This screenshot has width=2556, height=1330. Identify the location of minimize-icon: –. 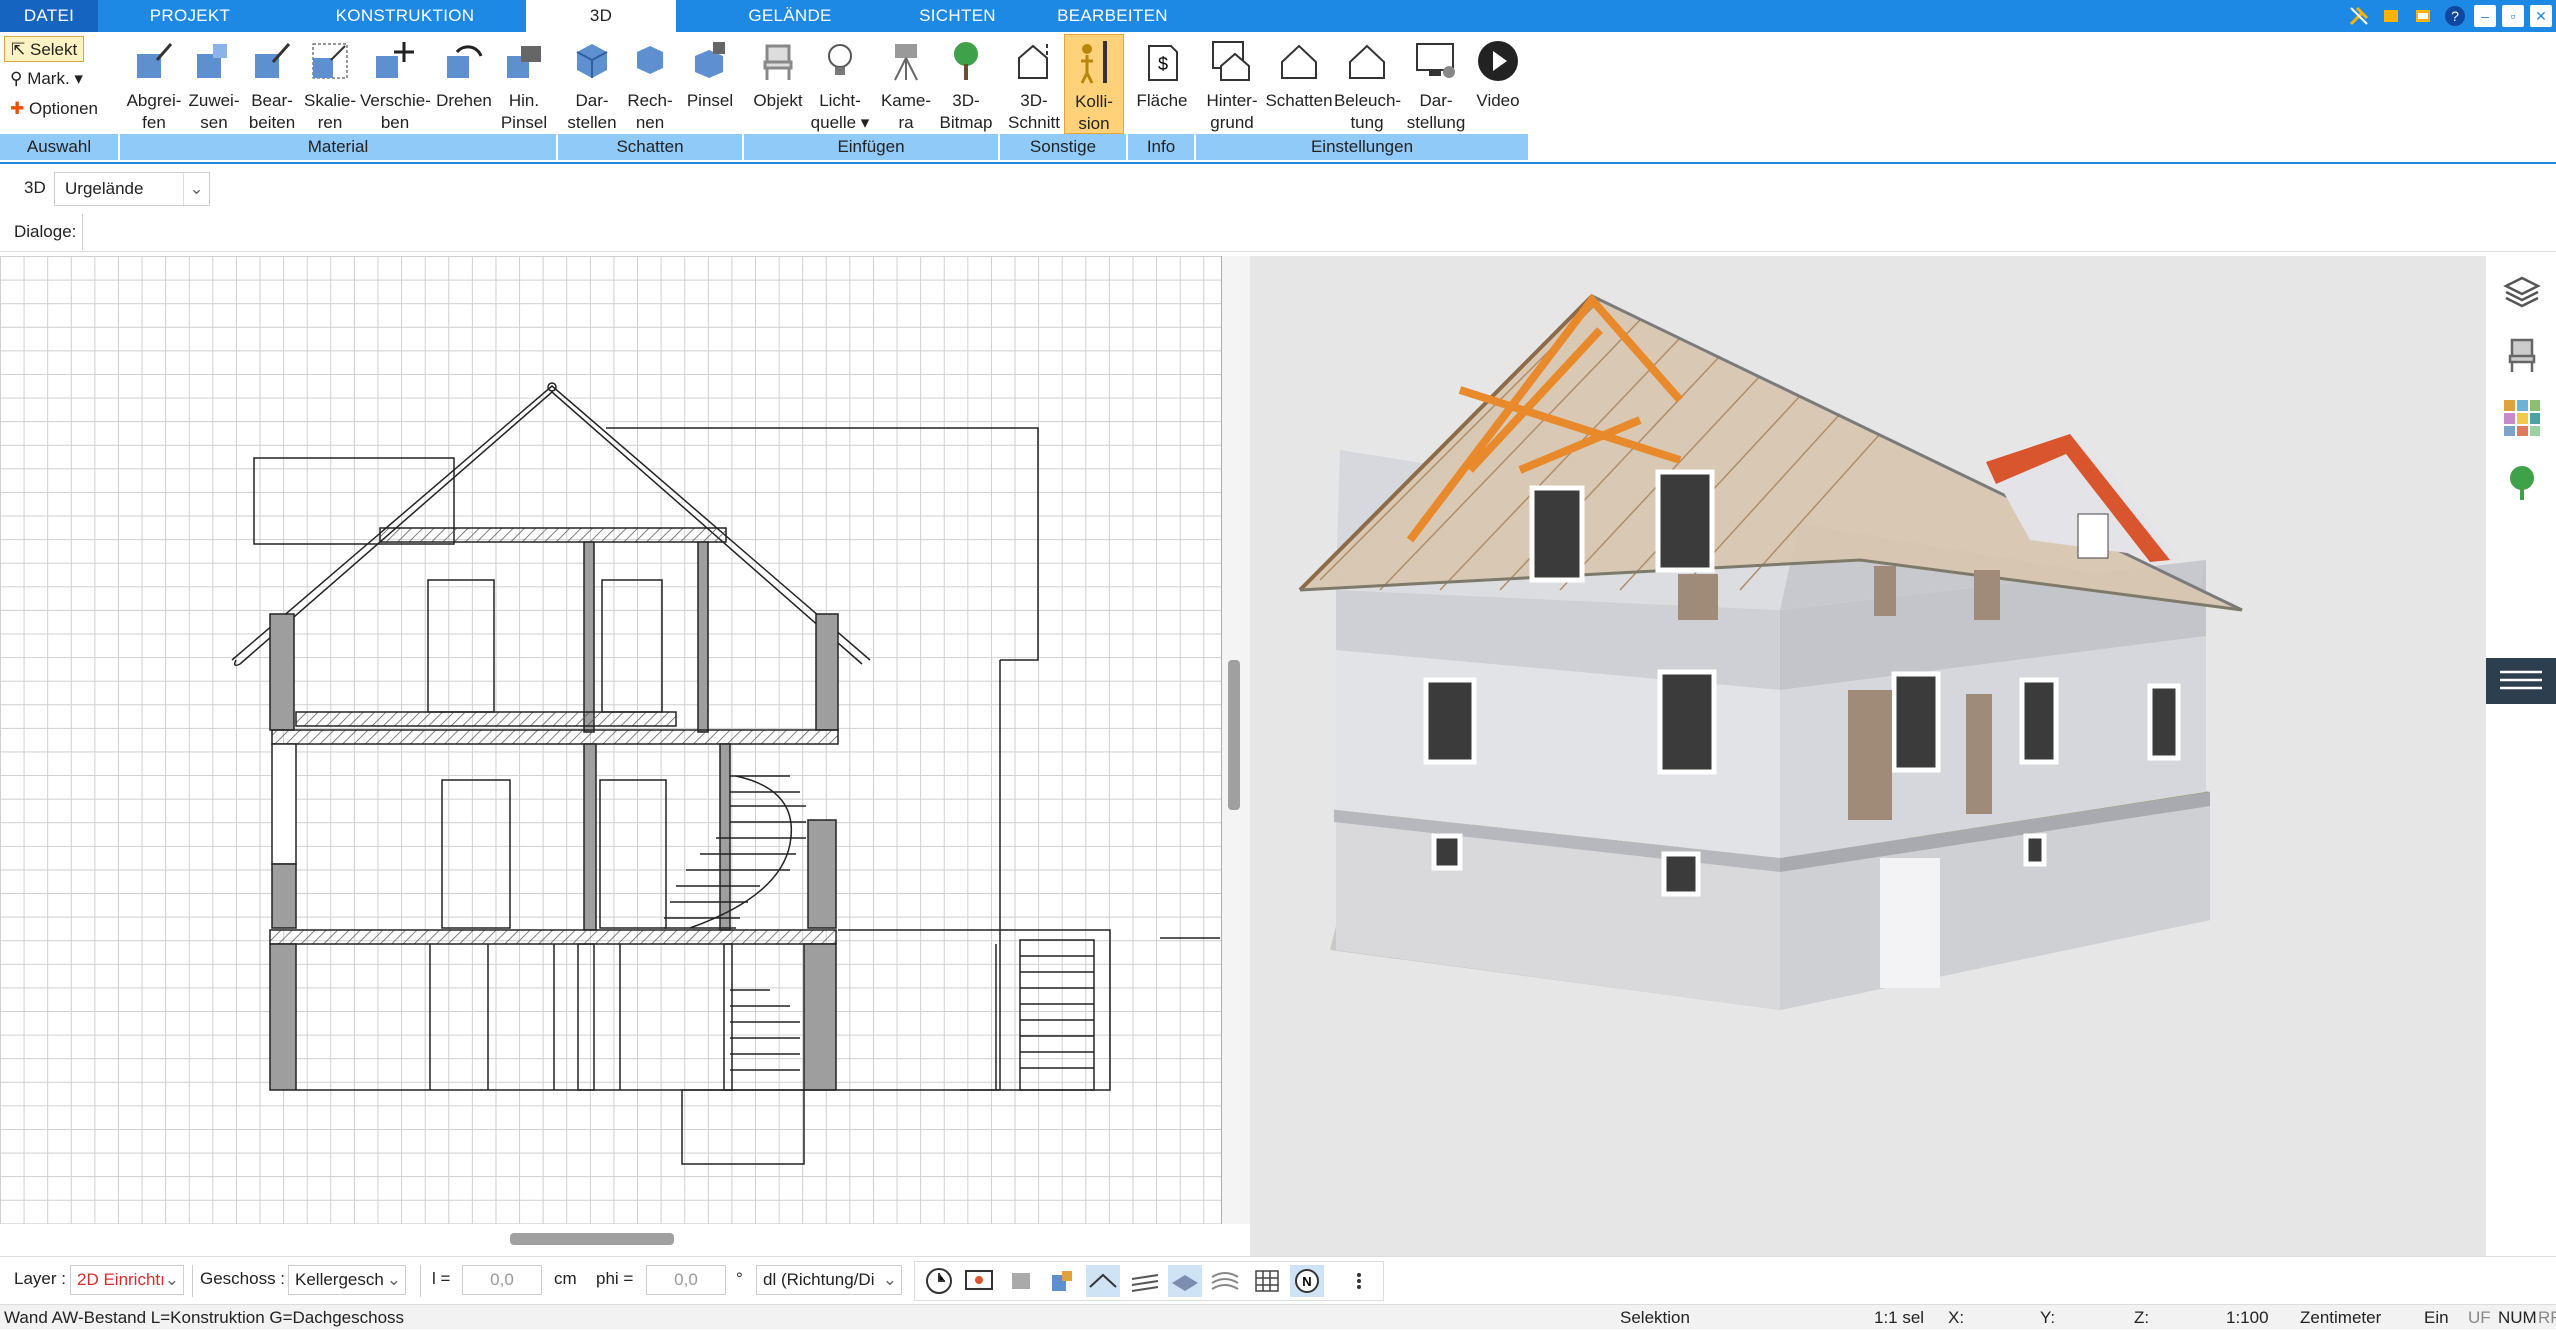
(2485, 16).